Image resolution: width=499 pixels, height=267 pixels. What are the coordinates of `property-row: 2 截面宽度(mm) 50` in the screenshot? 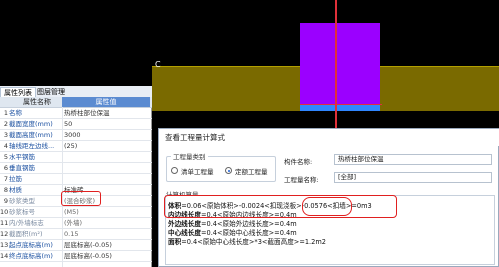 It's located at (76, 124).